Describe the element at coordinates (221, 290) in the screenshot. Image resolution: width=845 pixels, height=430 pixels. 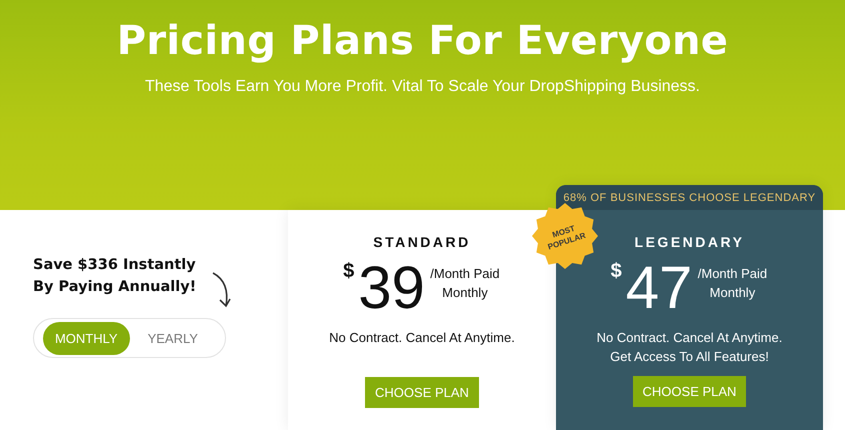
I see `curved-arrow-icon` at that location.